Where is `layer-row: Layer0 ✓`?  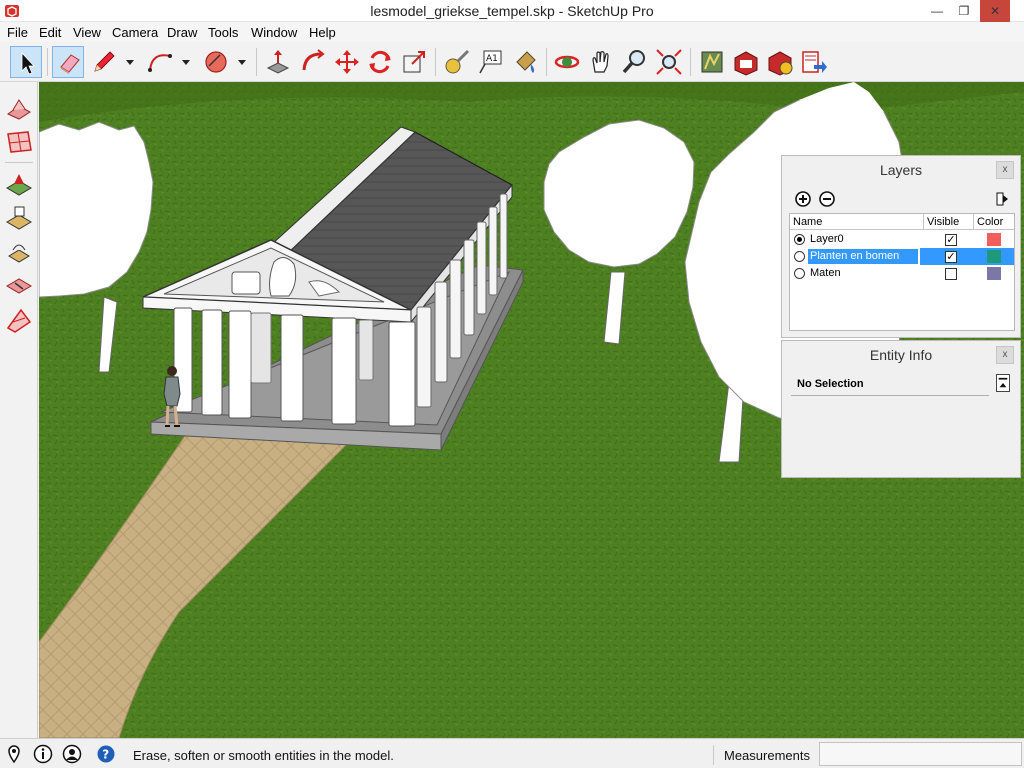
layer-row: Layer0 ✓ is located at coordinates (902, 239).